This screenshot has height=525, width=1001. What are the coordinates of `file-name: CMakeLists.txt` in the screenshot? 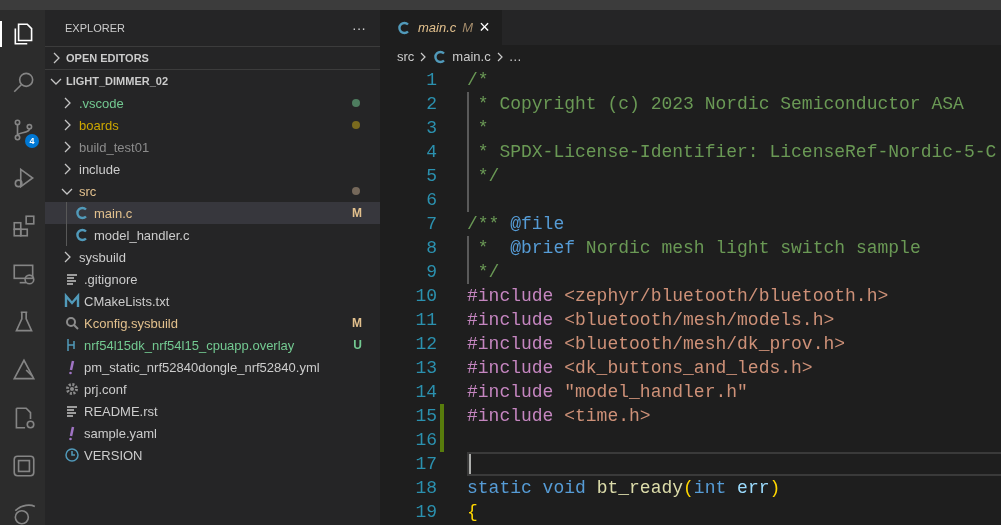 It's located at (127, 301).